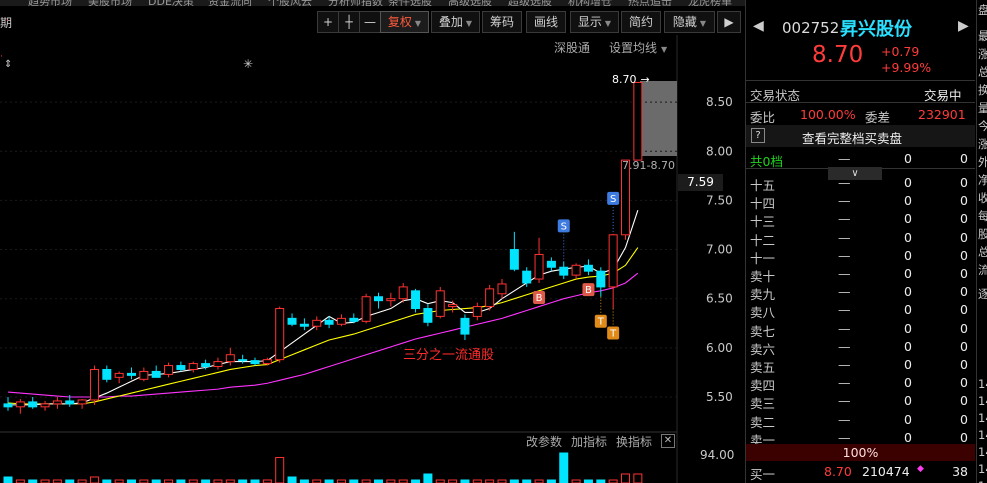 The height and width of the screenshot is (483, 987). I want to click on top-nav-item: DDE决策, so click(171, 3).